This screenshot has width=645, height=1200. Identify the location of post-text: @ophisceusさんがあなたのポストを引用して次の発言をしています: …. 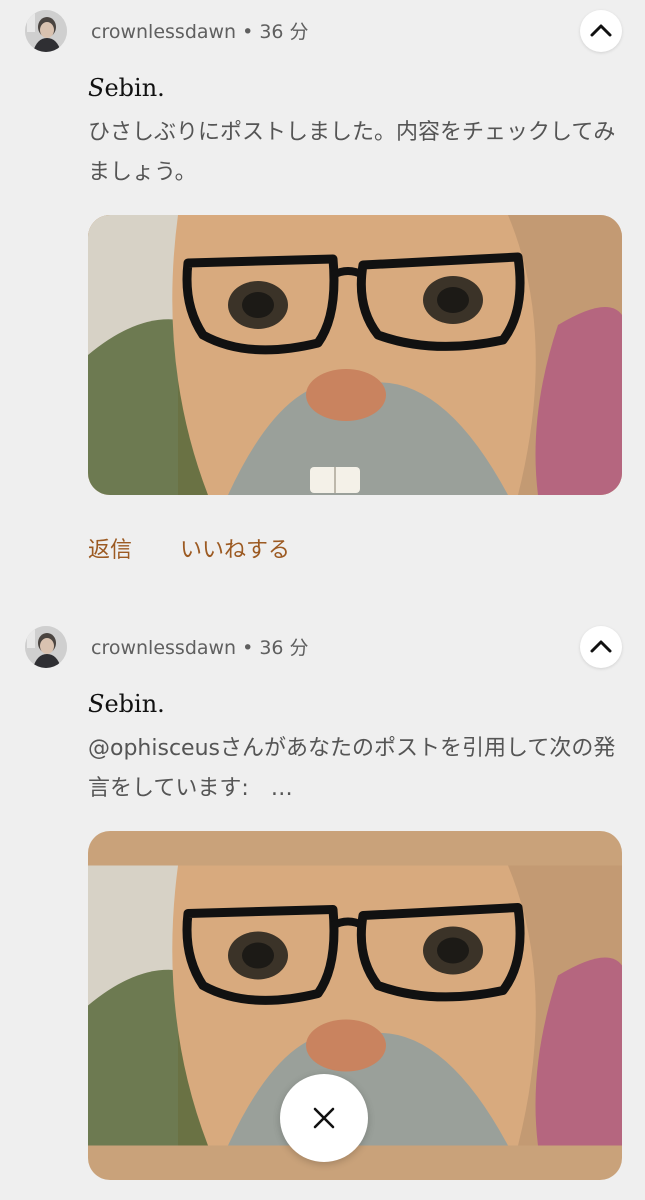
(355, 769).